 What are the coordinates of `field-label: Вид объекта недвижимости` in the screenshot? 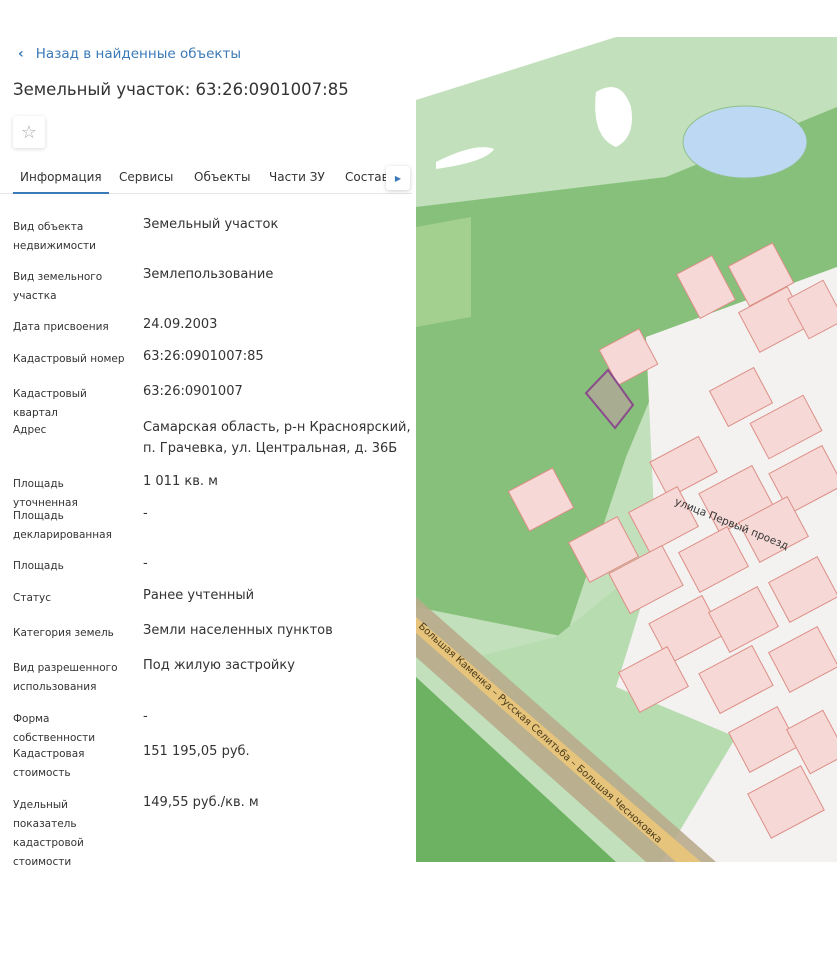 It's located at (54, 236).